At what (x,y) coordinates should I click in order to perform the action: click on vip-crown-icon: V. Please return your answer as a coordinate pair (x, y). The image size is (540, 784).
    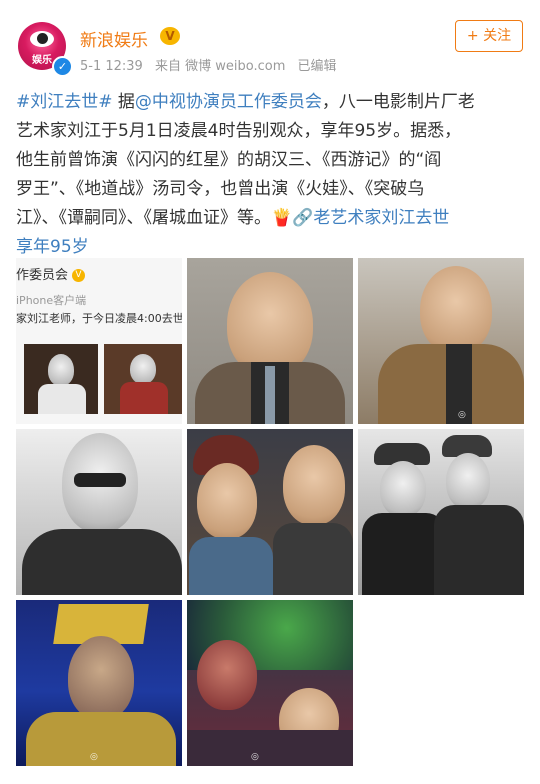
    Looking at the image, I should click on (170, 36).